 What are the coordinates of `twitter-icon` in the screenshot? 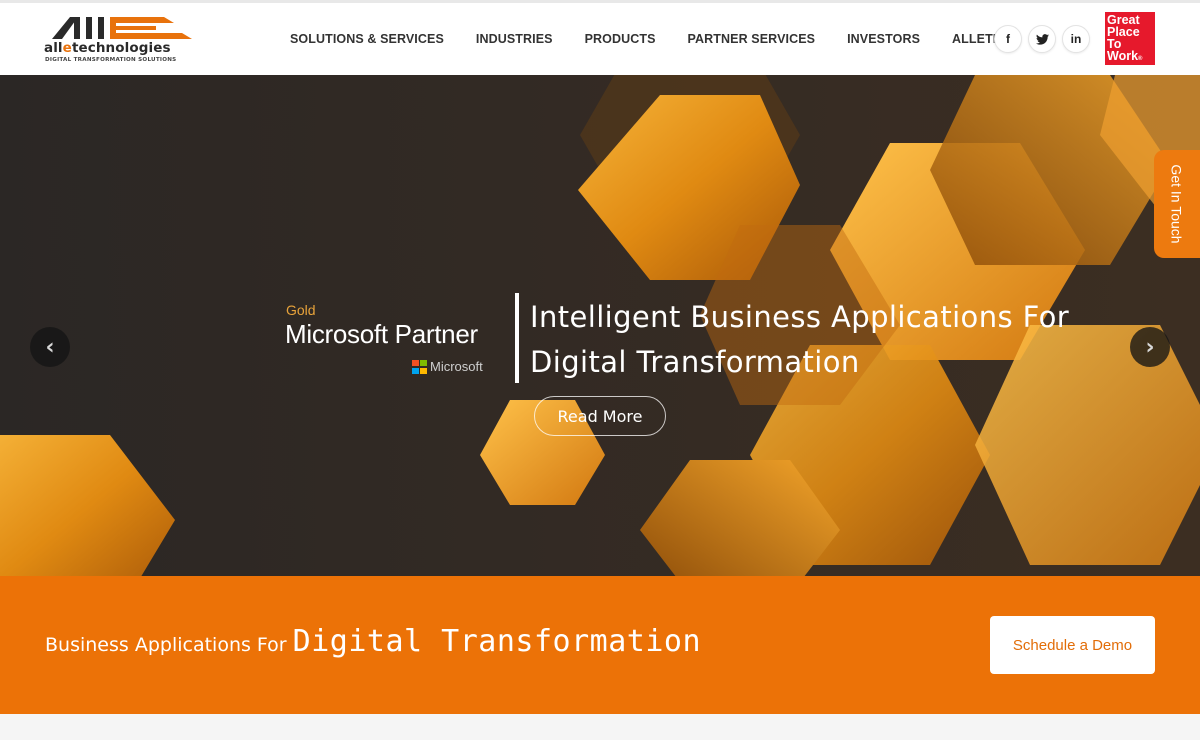 It's located at (1042, 39).